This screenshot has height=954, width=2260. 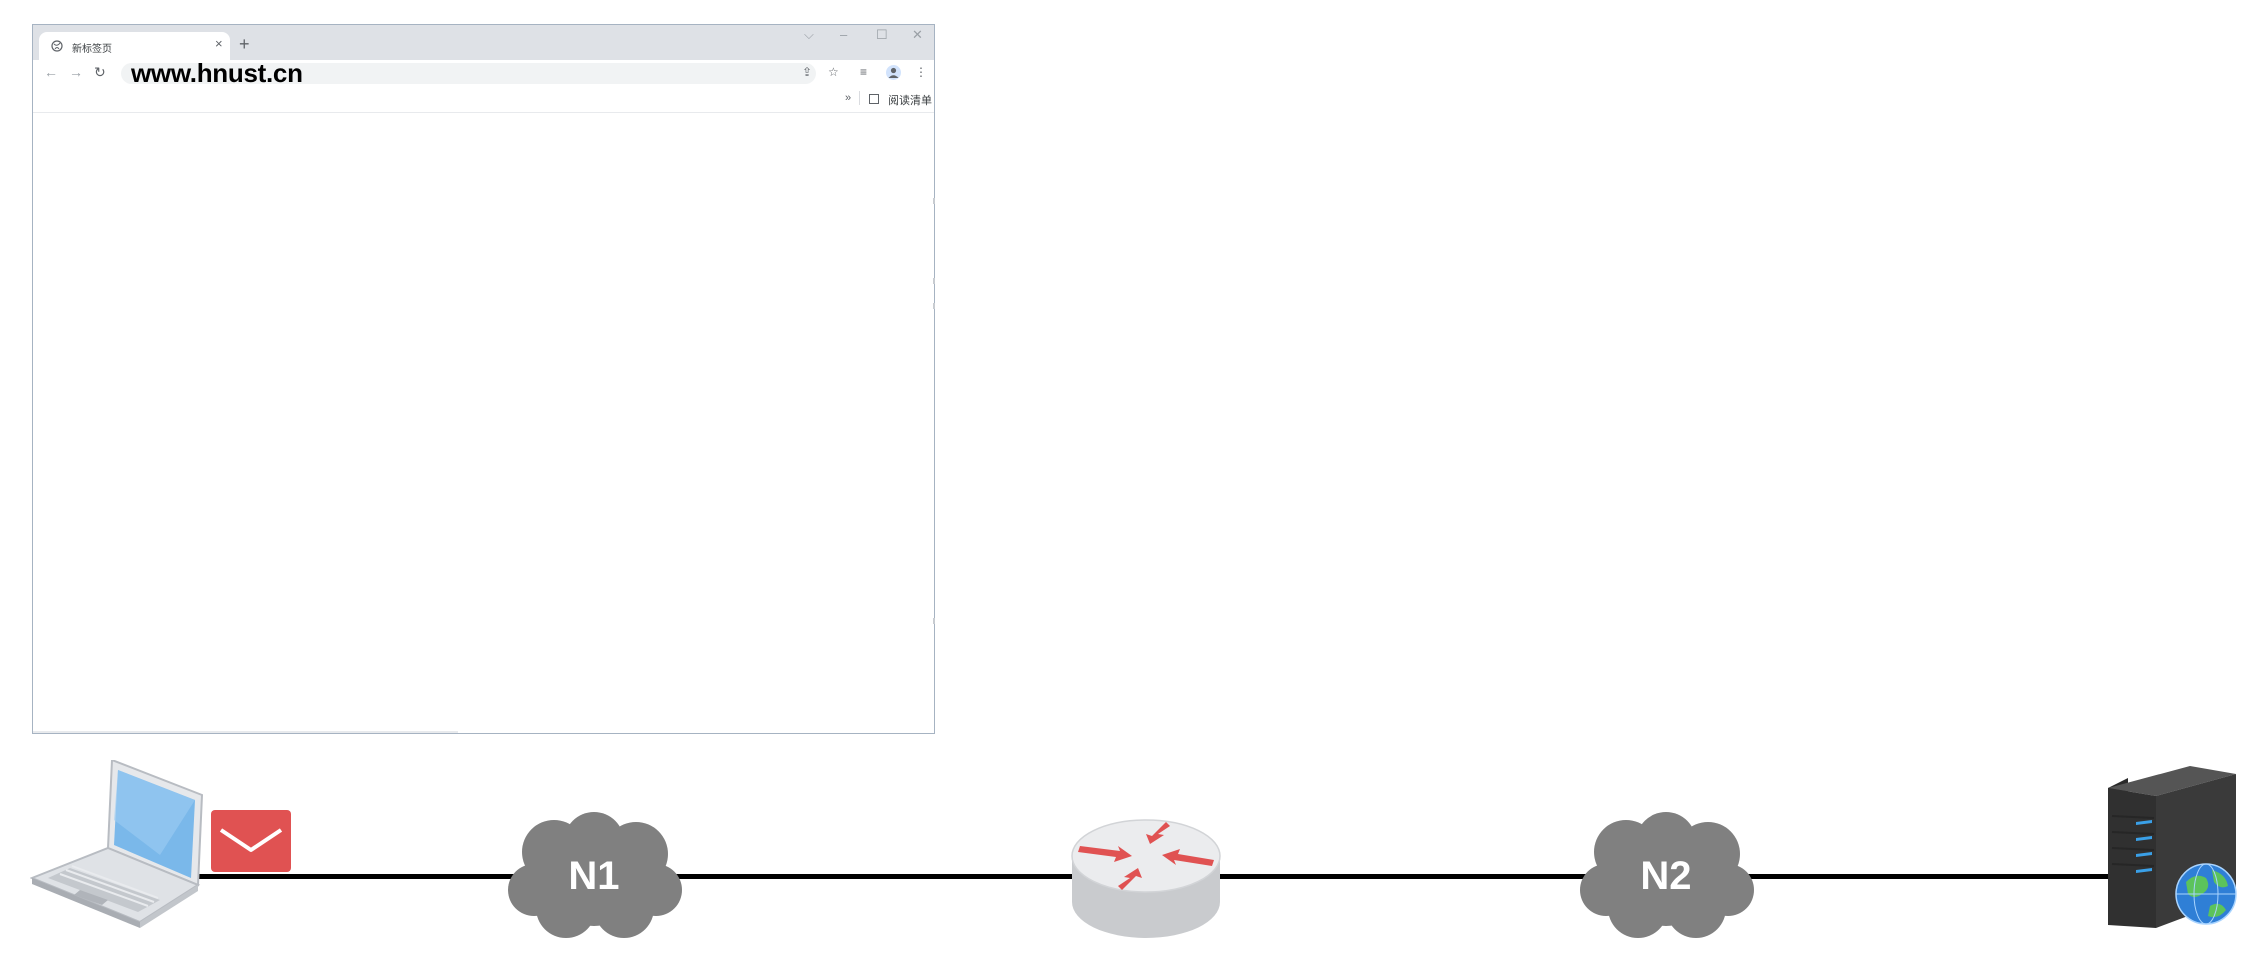 I want to click on cloud-label: N1, so click(x=594, y=875).